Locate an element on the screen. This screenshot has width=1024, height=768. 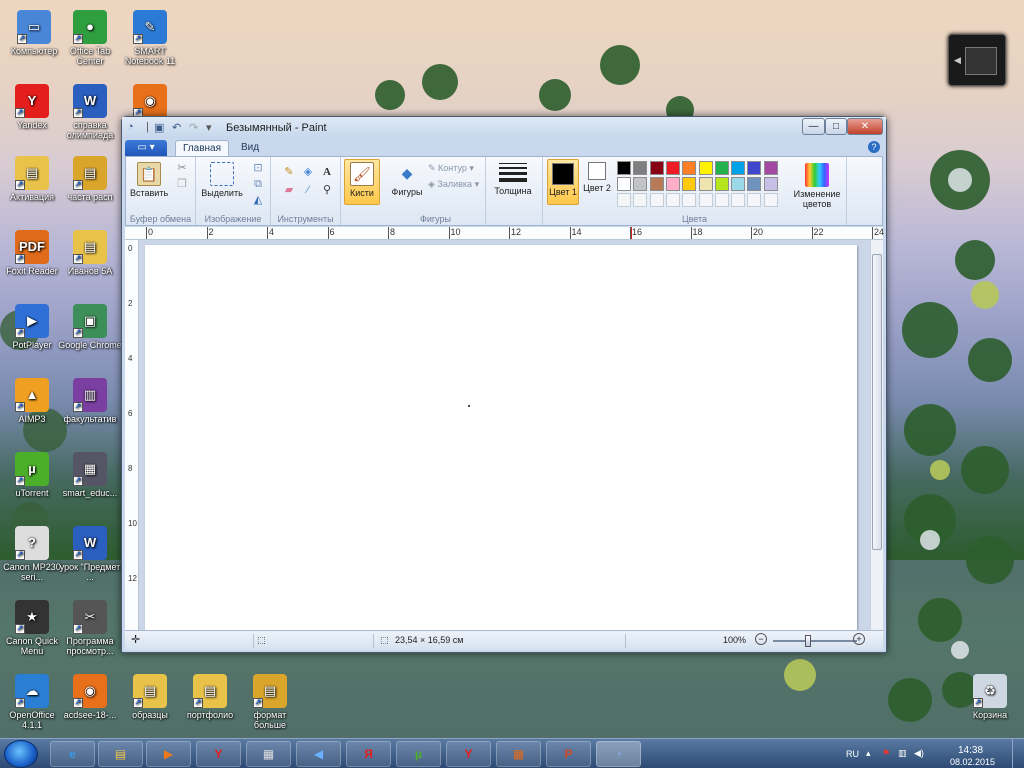
show-desktop-button is located at coordinates (1018, 753).